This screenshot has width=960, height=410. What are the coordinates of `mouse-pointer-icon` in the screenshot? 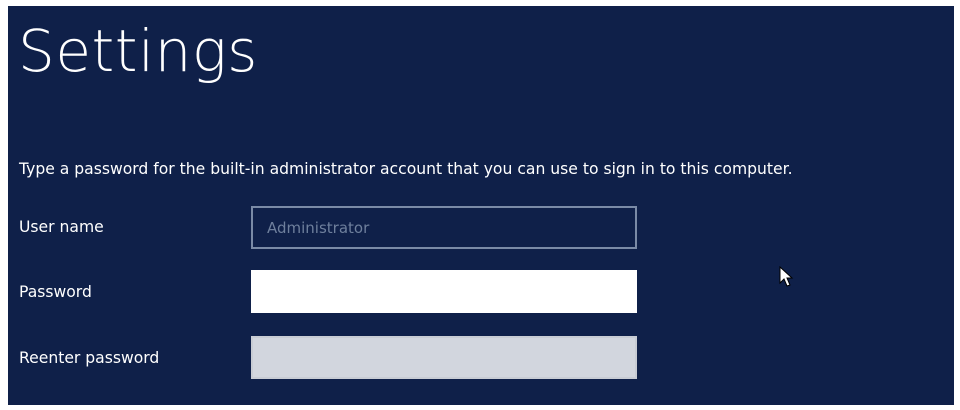 It's located at (786, 276).